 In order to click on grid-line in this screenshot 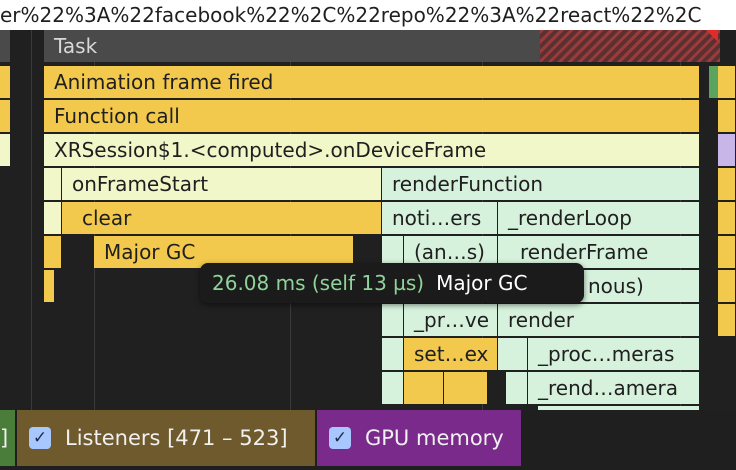, I will do `click(31, 220)`.